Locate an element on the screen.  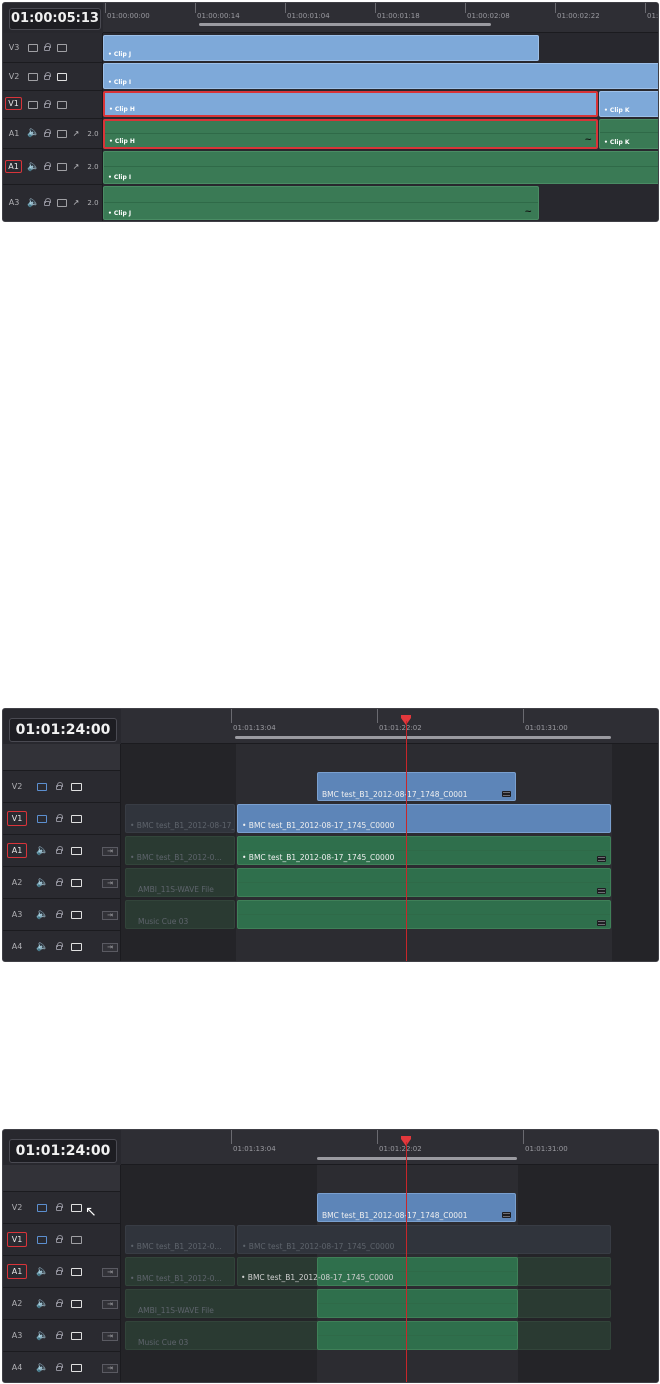
clip-h-audio-selected: • Clip H ~ is located at coordinates (350, 134).